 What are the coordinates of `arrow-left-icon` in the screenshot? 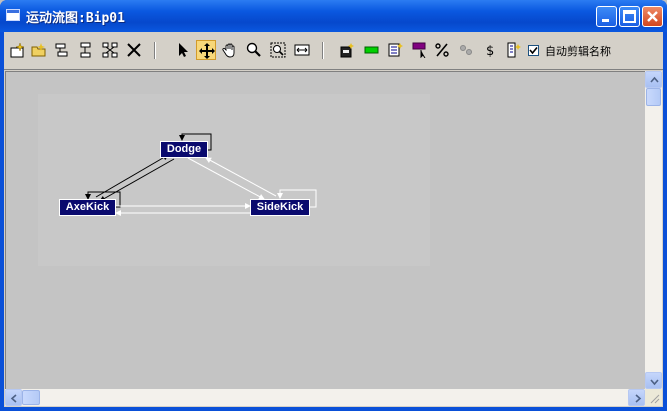 It's located at (13, 398).